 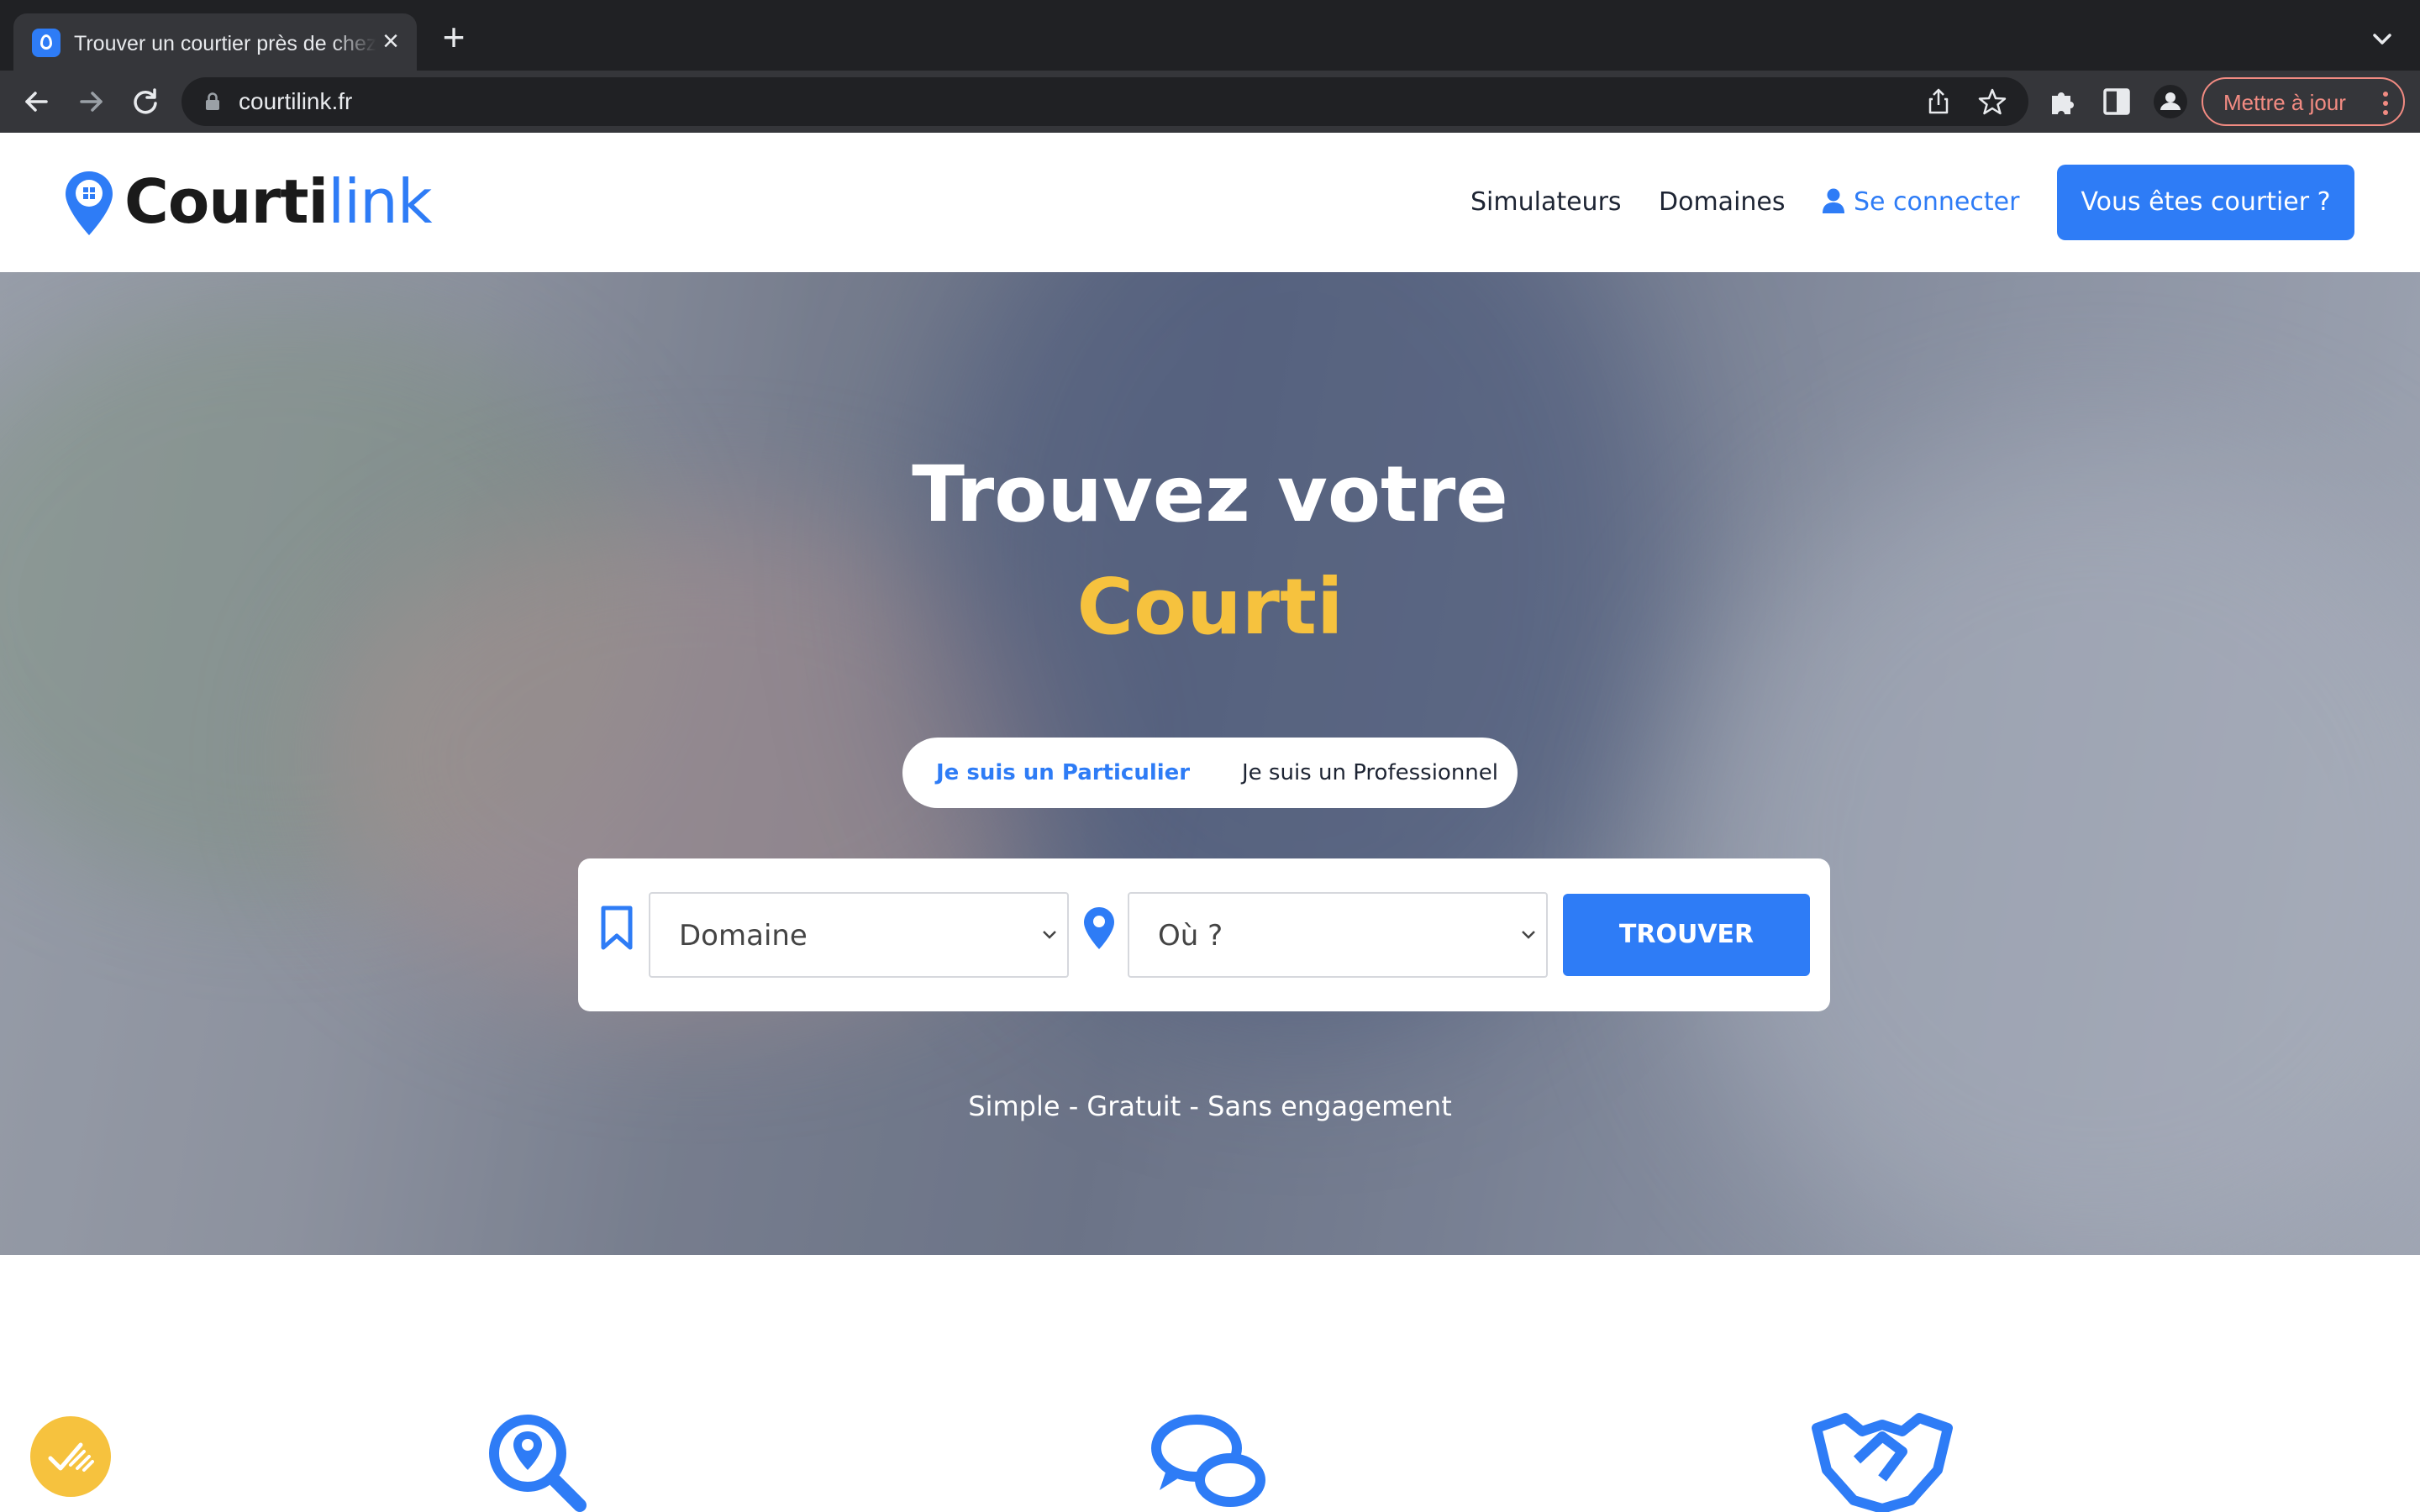 I want to click on forward-arrow-icon, so click(x=92, y=101).